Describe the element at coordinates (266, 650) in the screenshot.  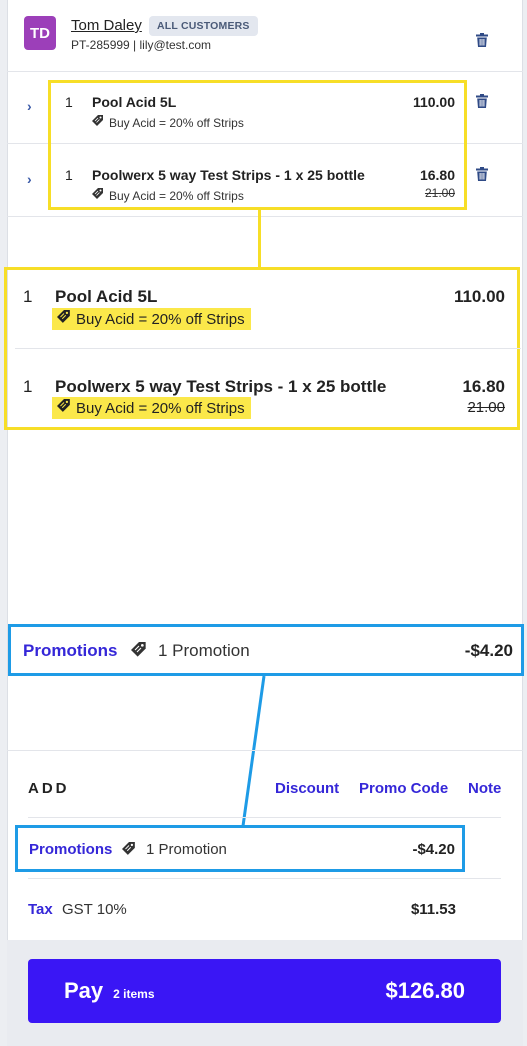
I see `promotions-zoom: Promotions 1 Promotion -$4.20` at that location.